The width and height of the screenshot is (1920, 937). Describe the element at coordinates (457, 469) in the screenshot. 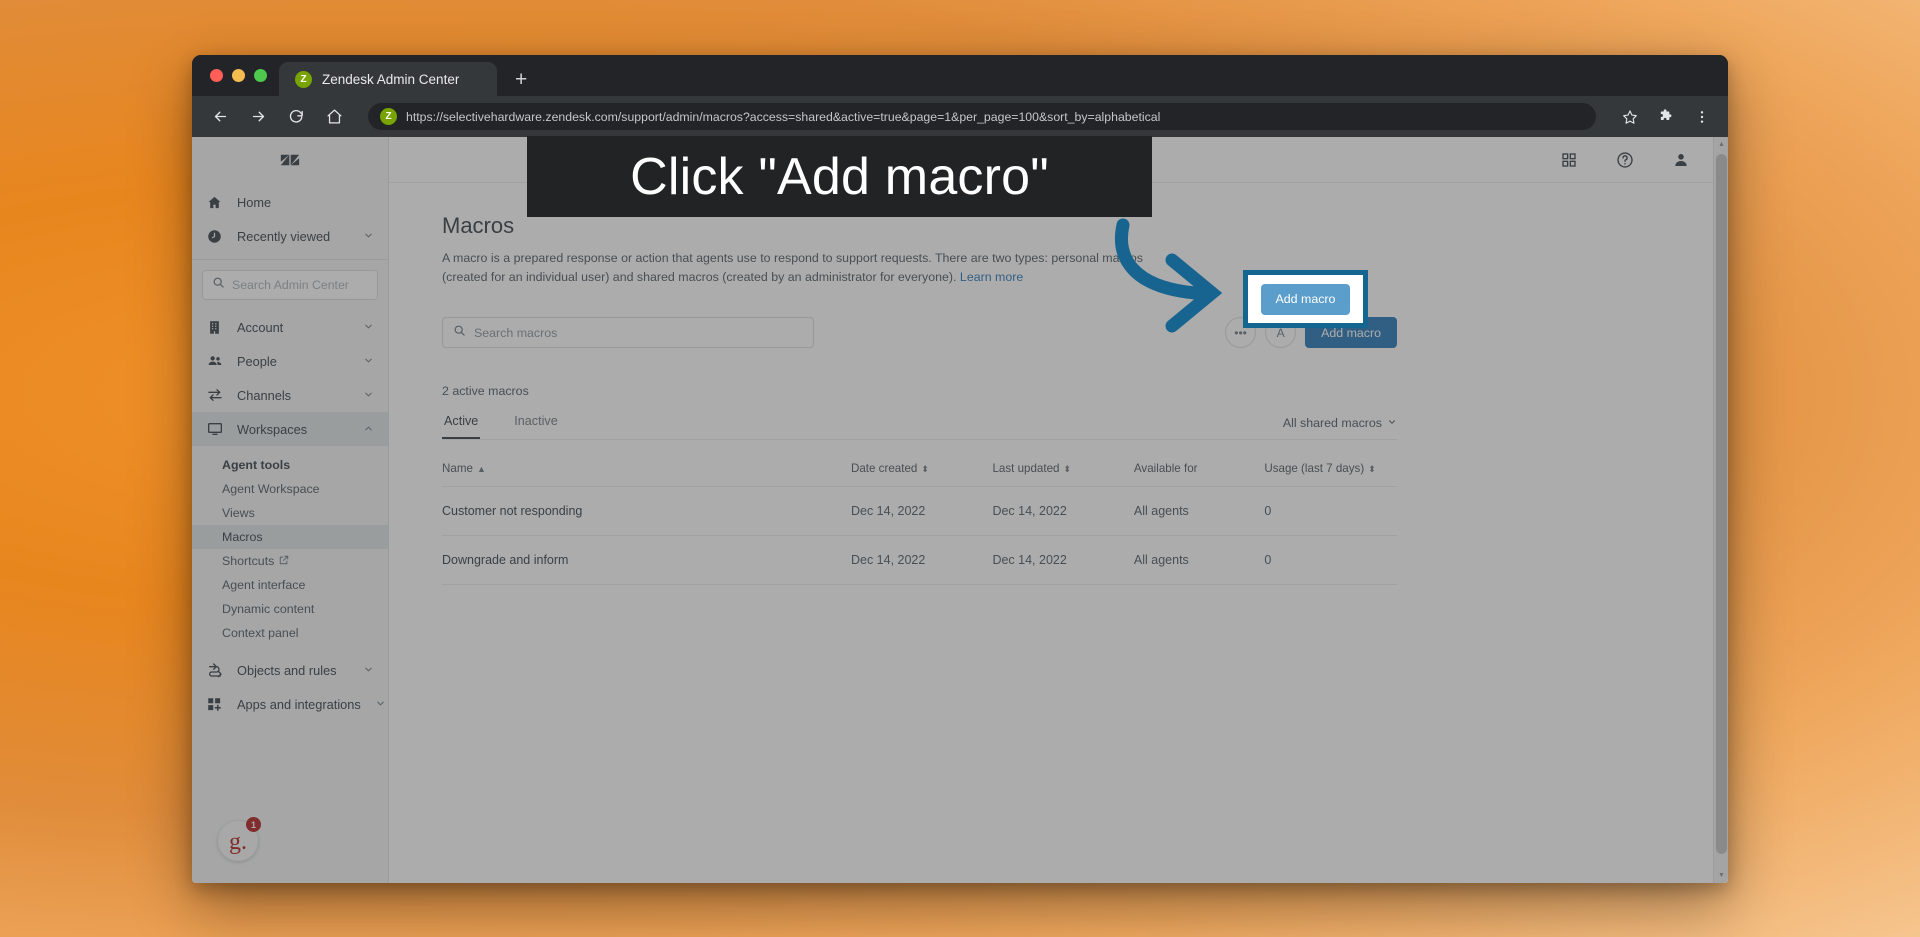

I see `column-label: Name` at that location.